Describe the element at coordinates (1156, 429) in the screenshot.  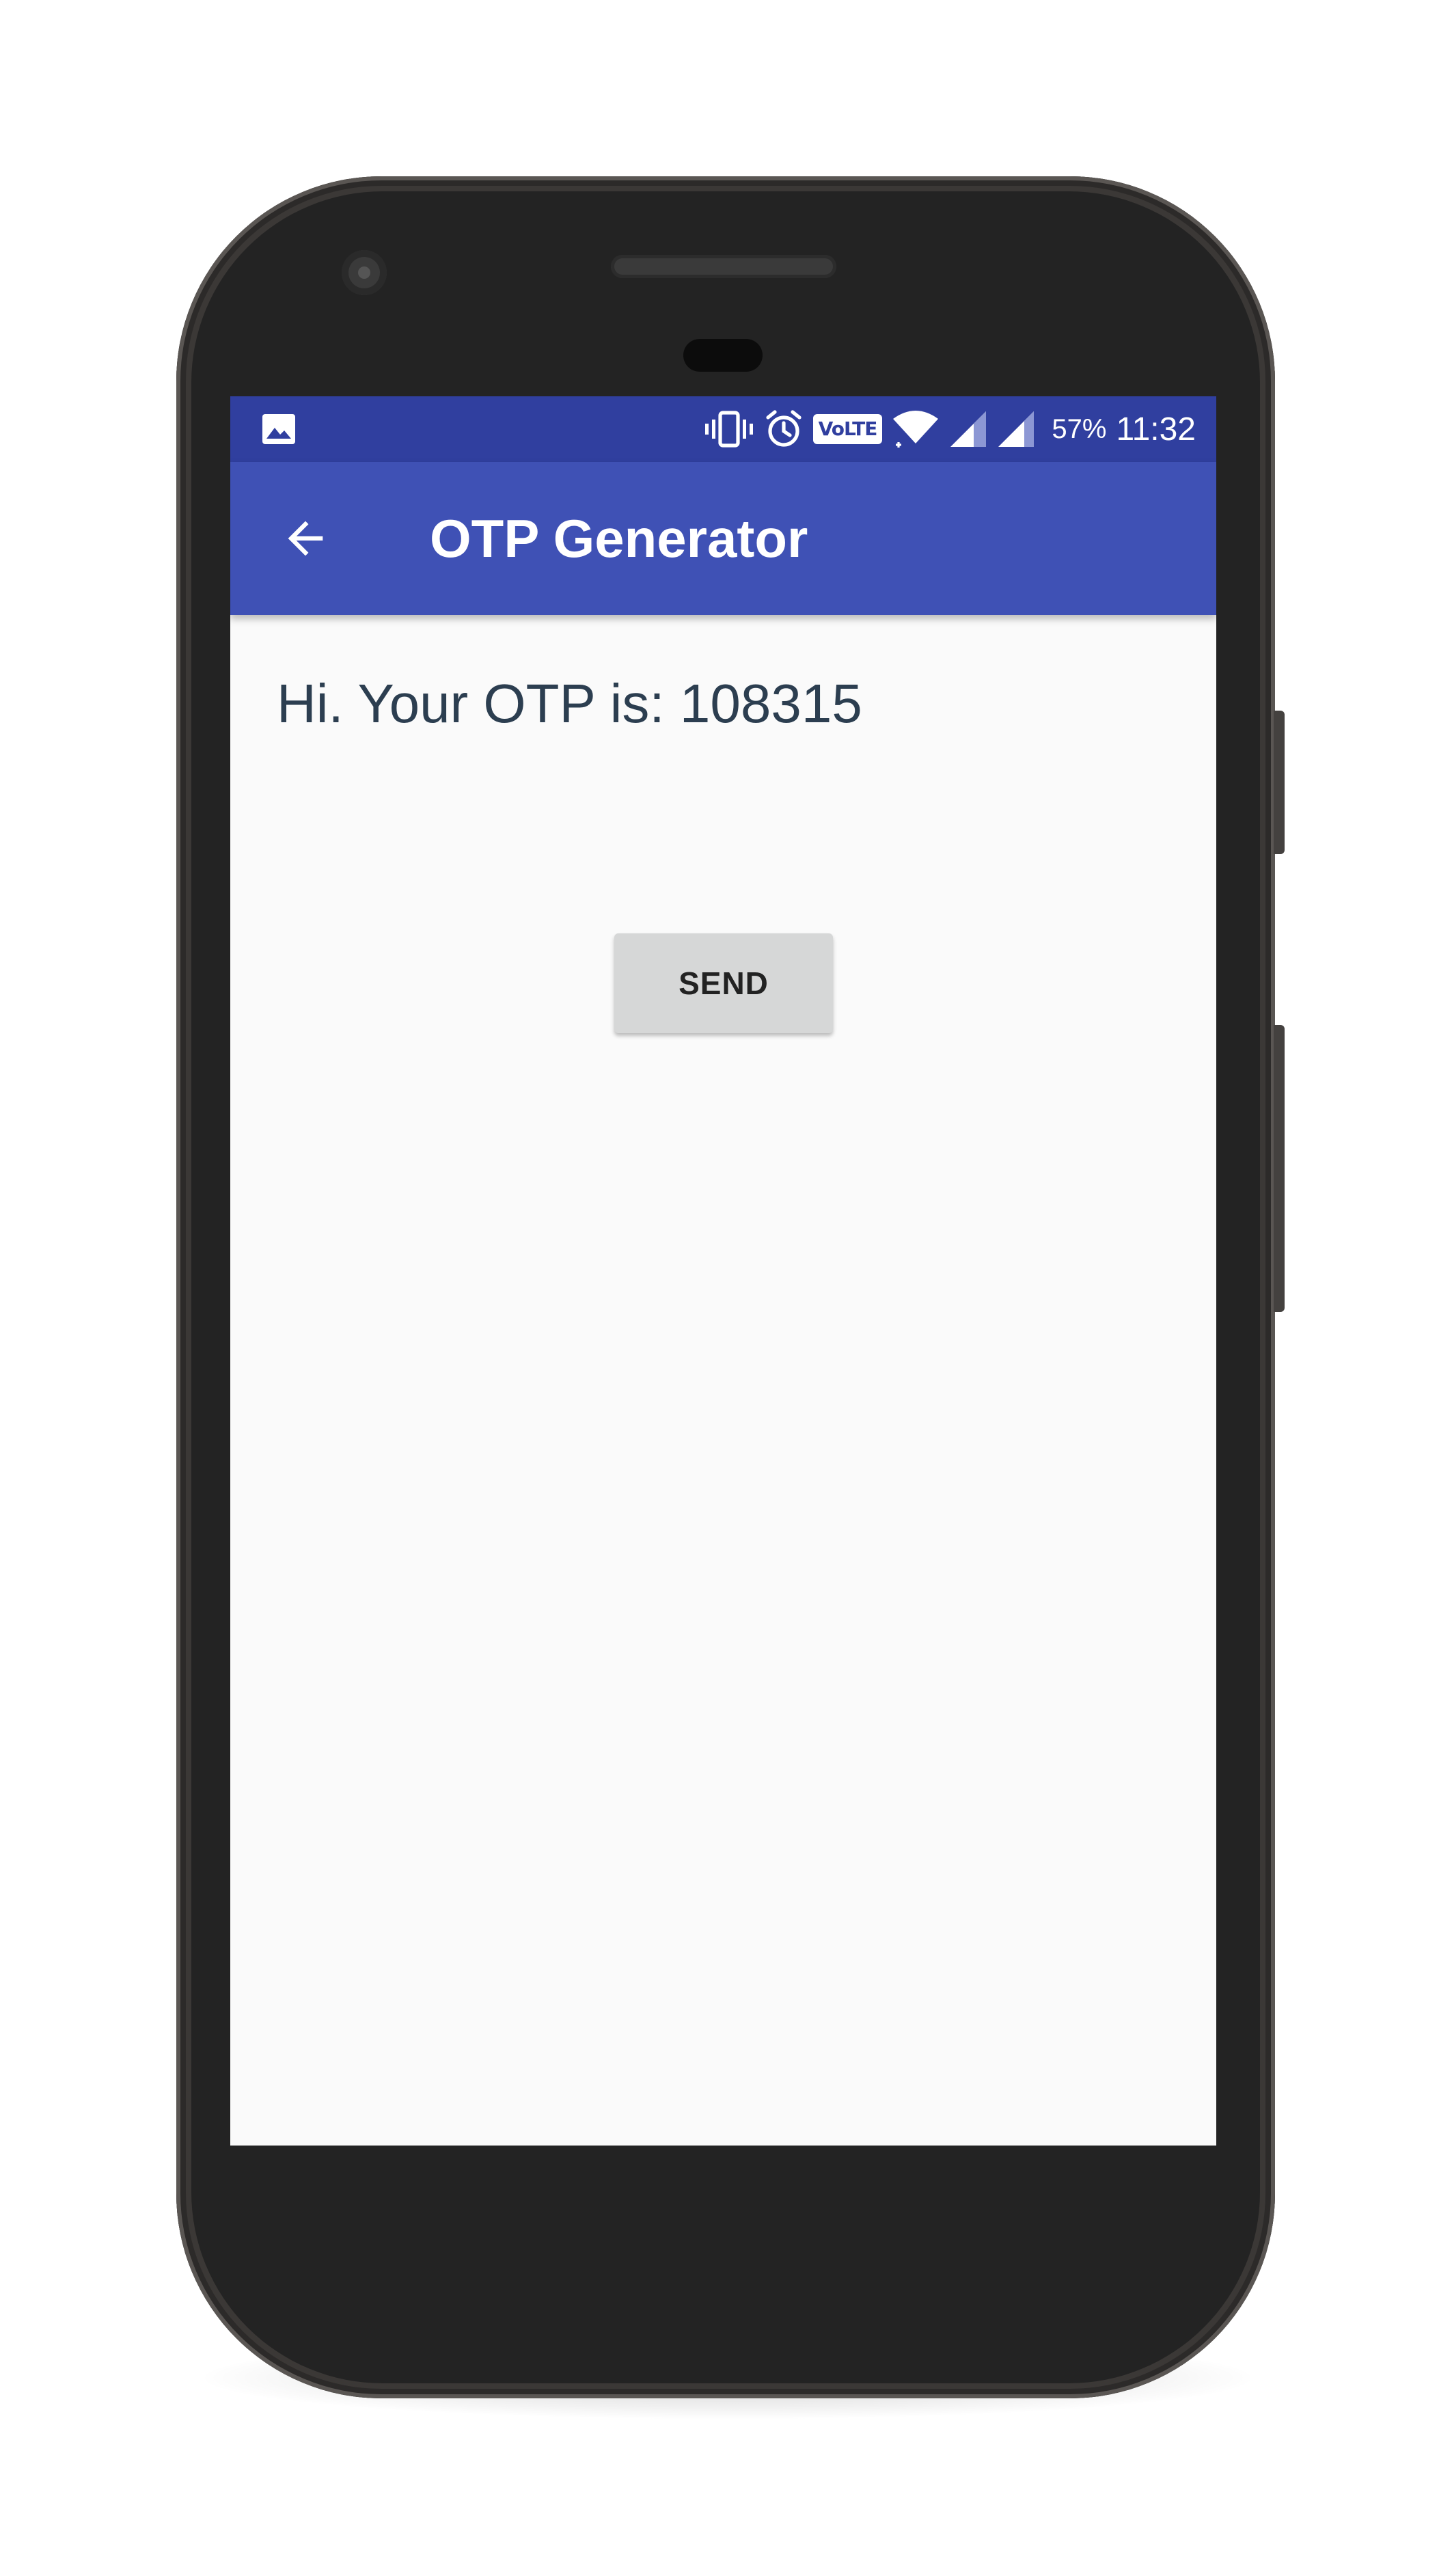
I see `clock: 11:32` at that location.